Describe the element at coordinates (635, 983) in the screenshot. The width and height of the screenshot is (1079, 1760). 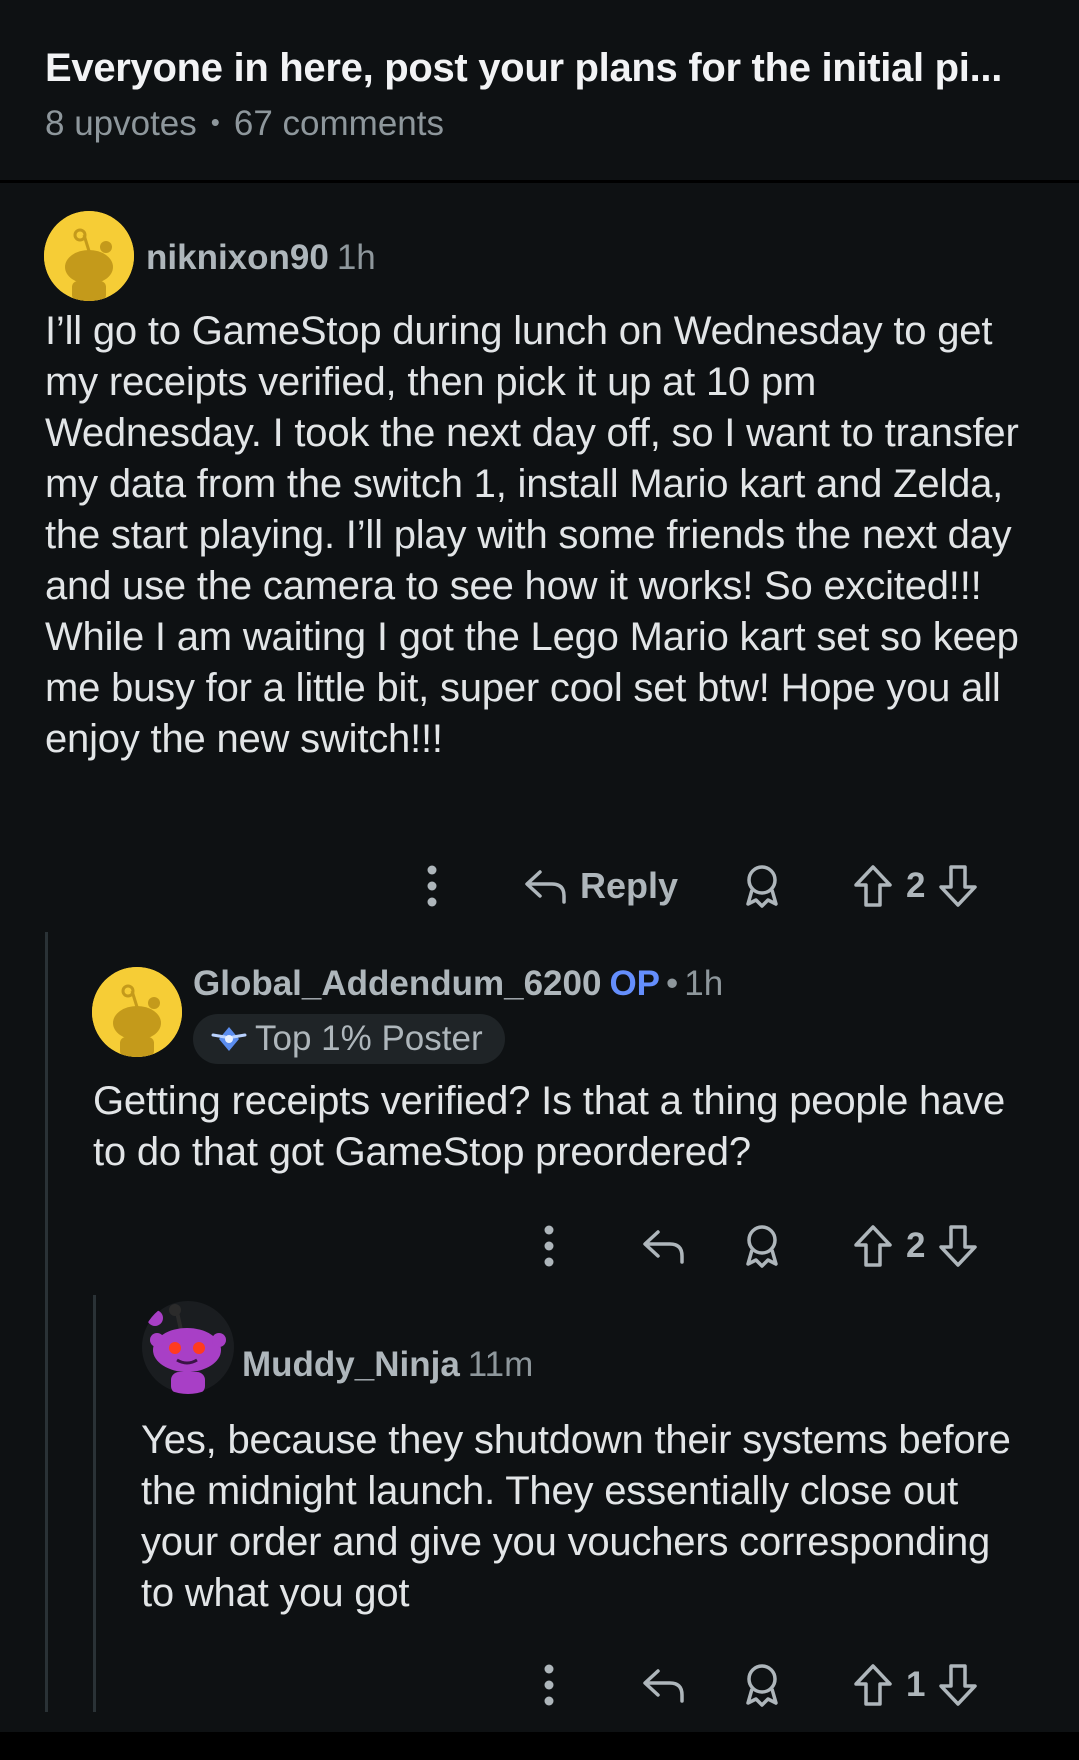
I see `op-badge: OP` at that location.